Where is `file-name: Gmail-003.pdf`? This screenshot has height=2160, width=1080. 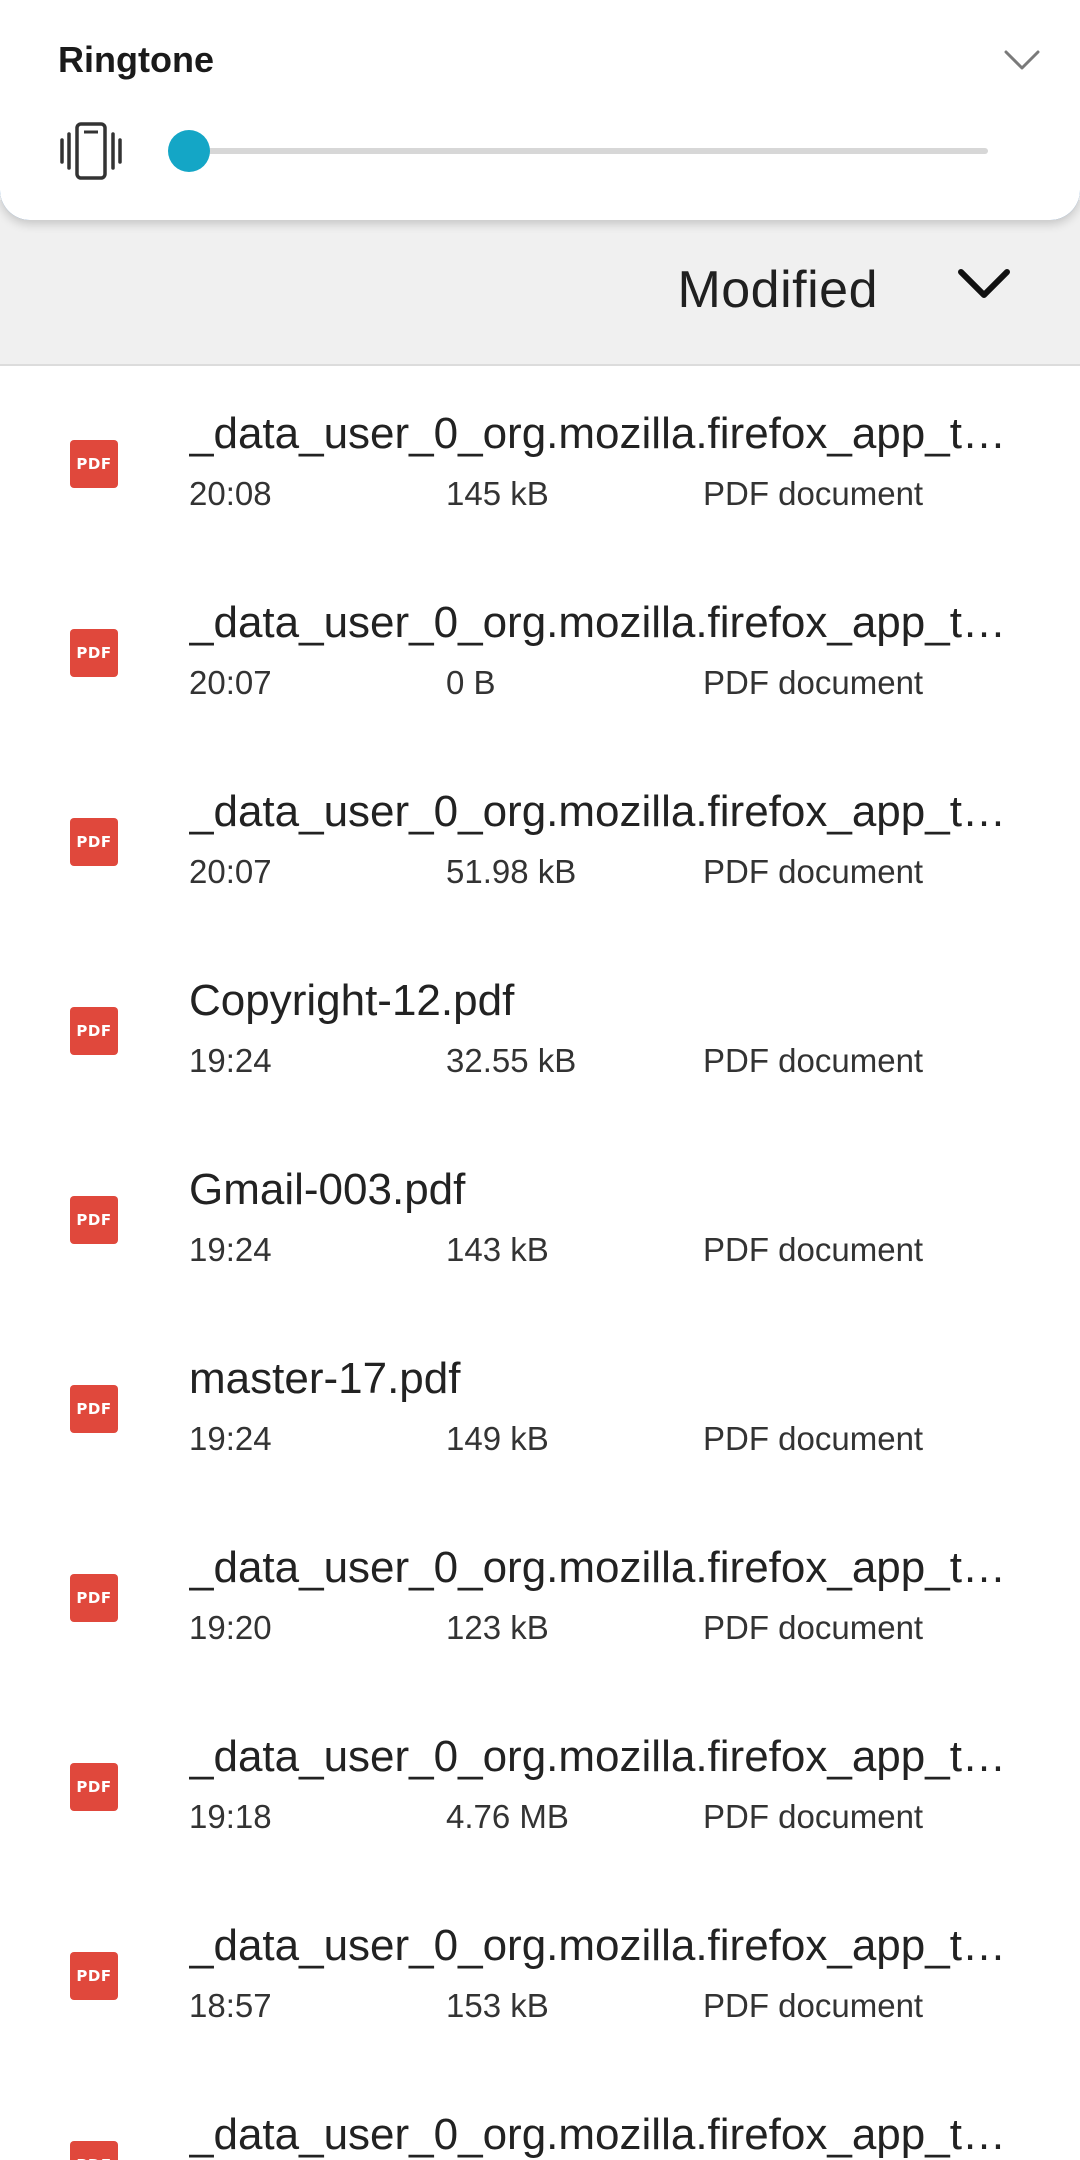 file-name: Gmail-003.pdf is located at coordinates (327, 1189).